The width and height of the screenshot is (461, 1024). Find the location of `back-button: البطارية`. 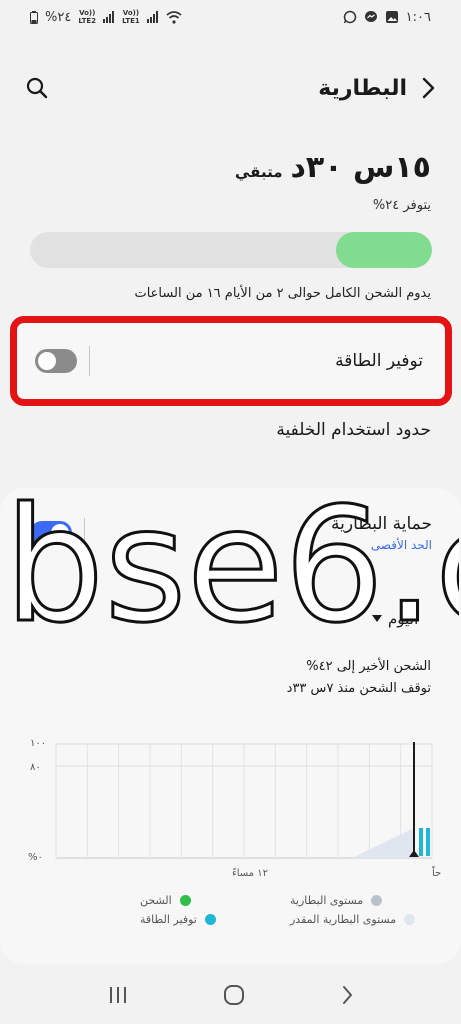

back-button: البطارية is located at coordinates (376, 88).